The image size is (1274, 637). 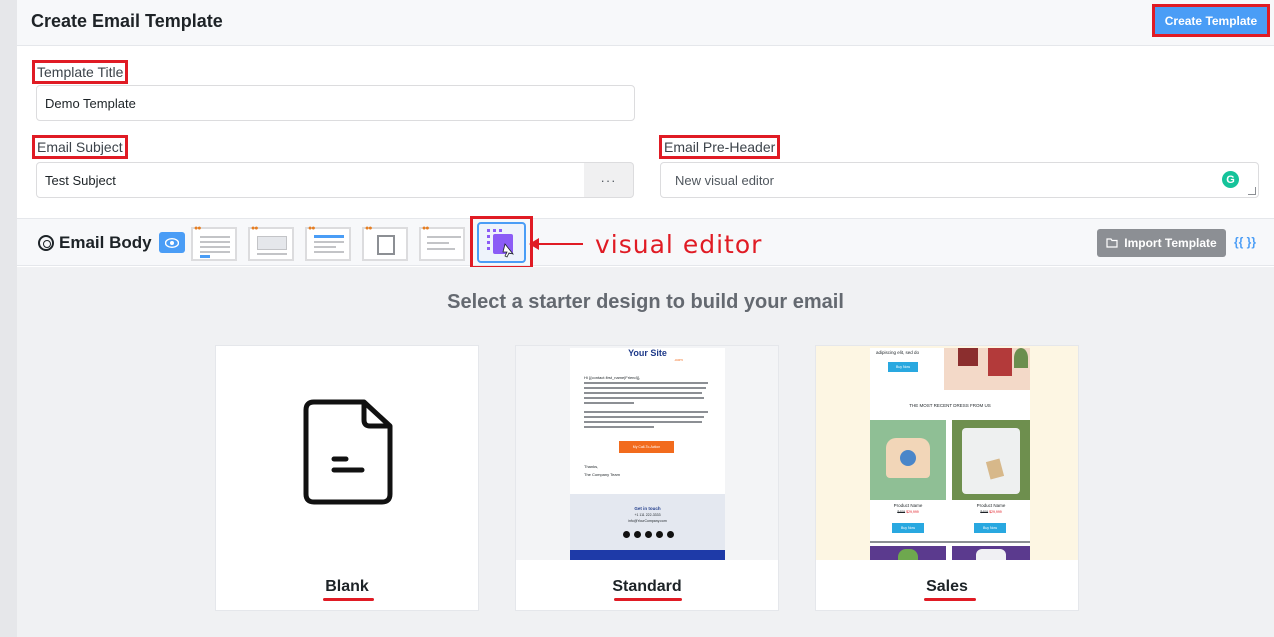 I want to click on template-card-blank: Blank, so click(x=347, y=478).